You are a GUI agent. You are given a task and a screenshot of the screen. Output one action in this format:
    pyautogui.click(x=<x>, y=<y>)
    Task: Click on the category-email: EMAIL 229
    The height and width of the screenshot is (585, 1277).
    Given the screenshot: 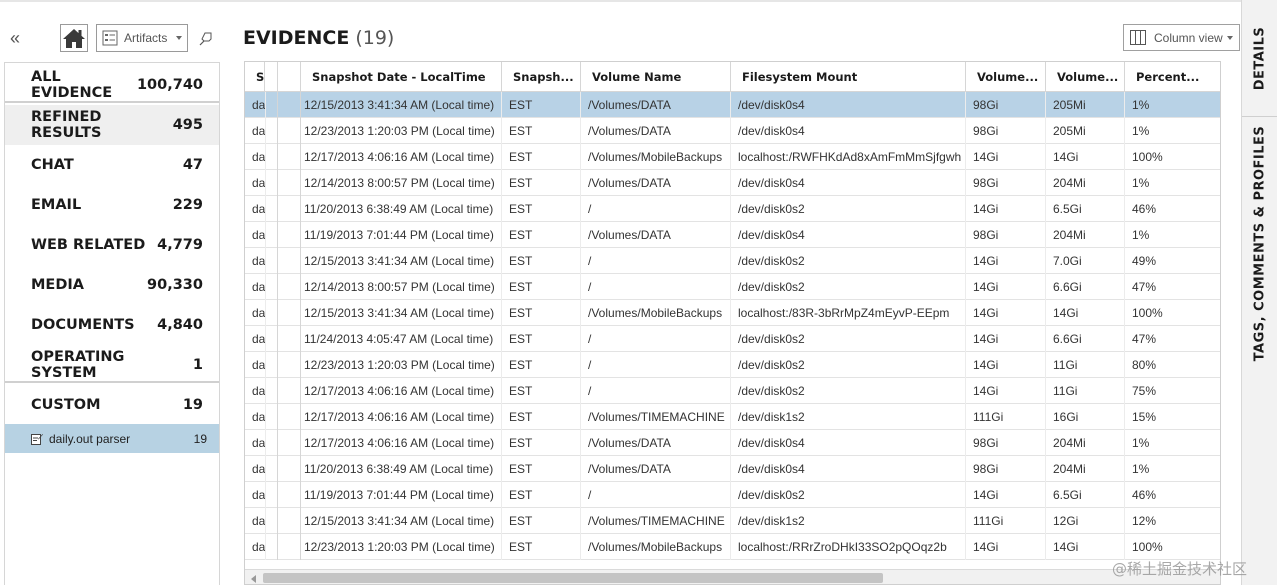 What is the action you would take?
    pyautogui.click(x=112, y=205)
    